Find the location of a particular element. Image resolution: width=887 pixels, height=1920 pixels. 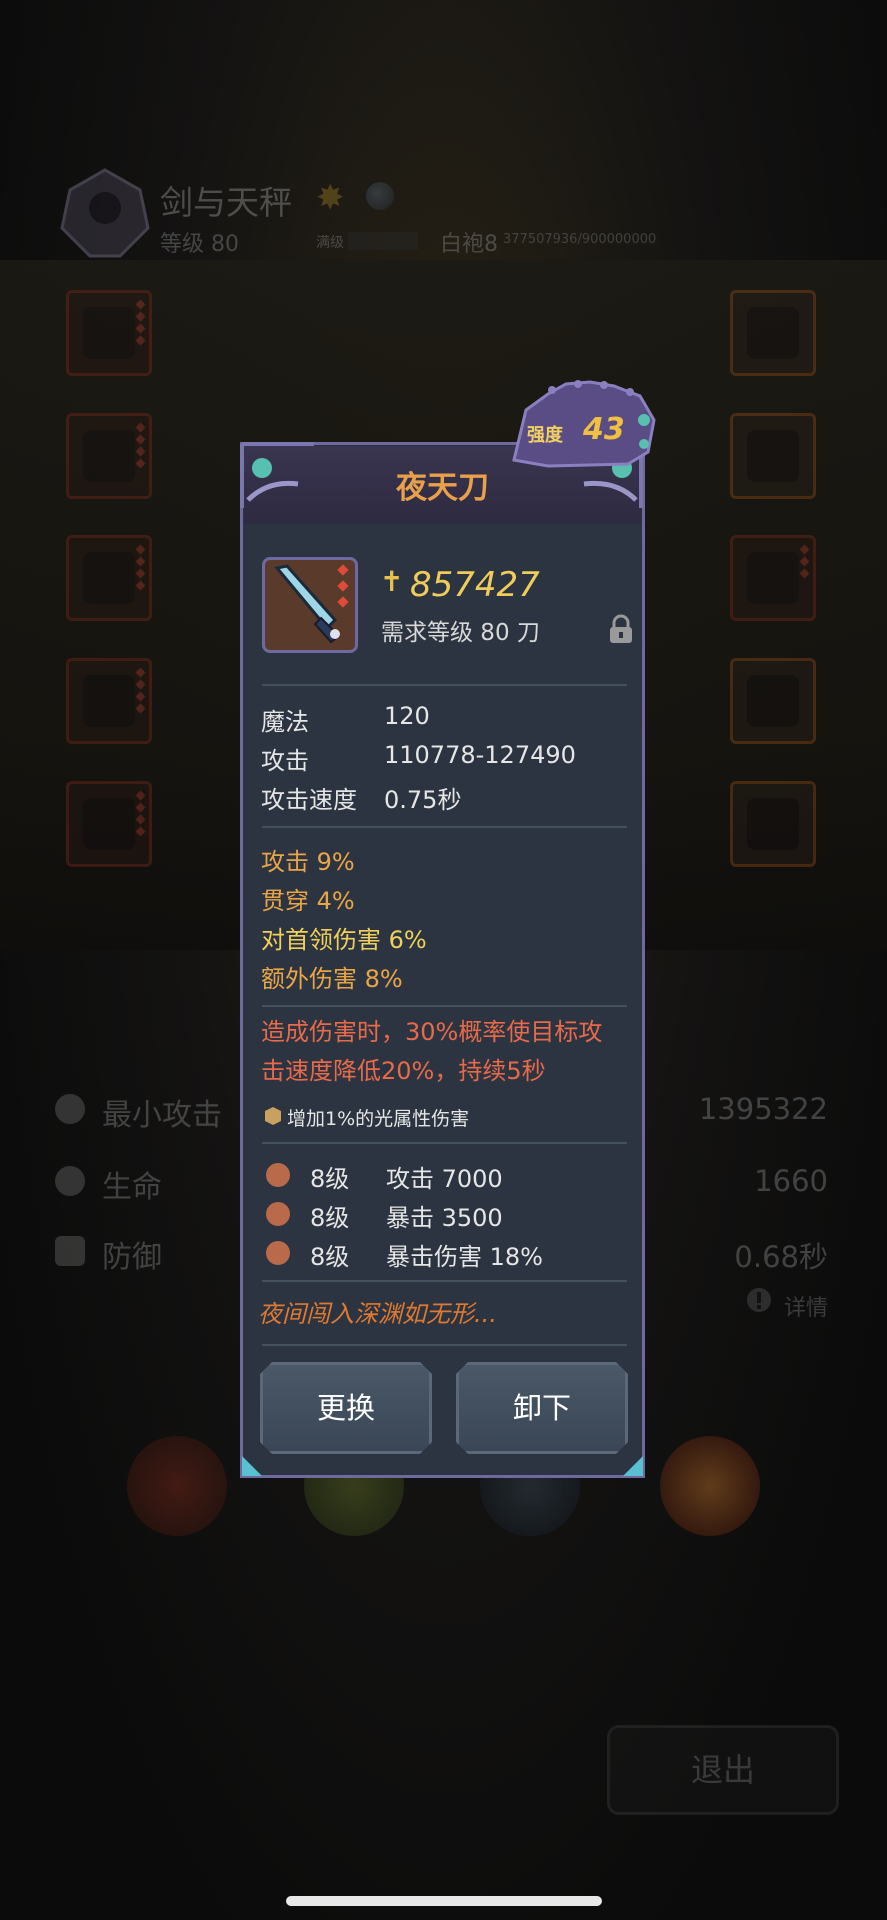

bonus-penetration: 贯穿 4% is located at coordinates (308, 901).